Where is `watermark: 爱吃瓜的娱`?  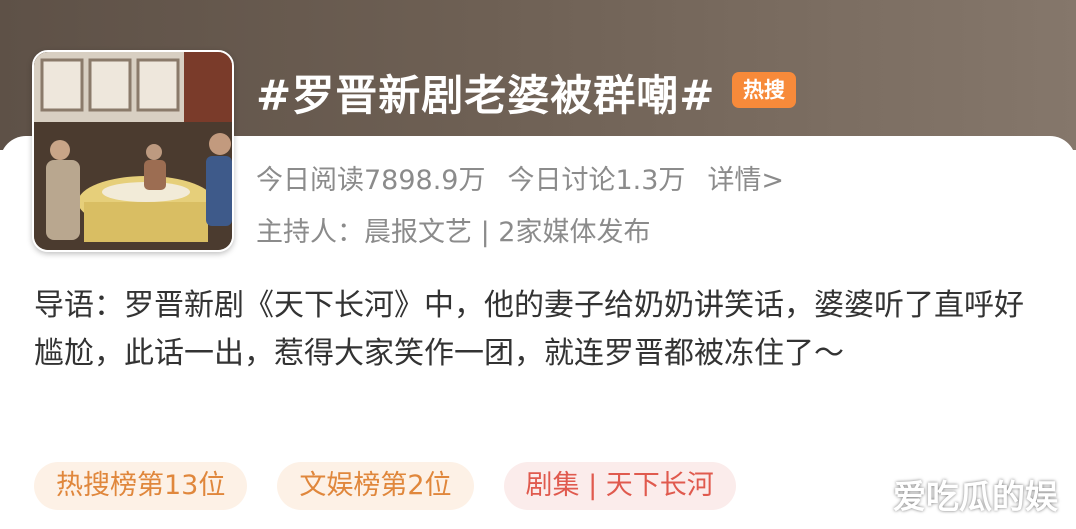 watermark: 爱吃瓜的娱 is located at coordinates (975, 496).